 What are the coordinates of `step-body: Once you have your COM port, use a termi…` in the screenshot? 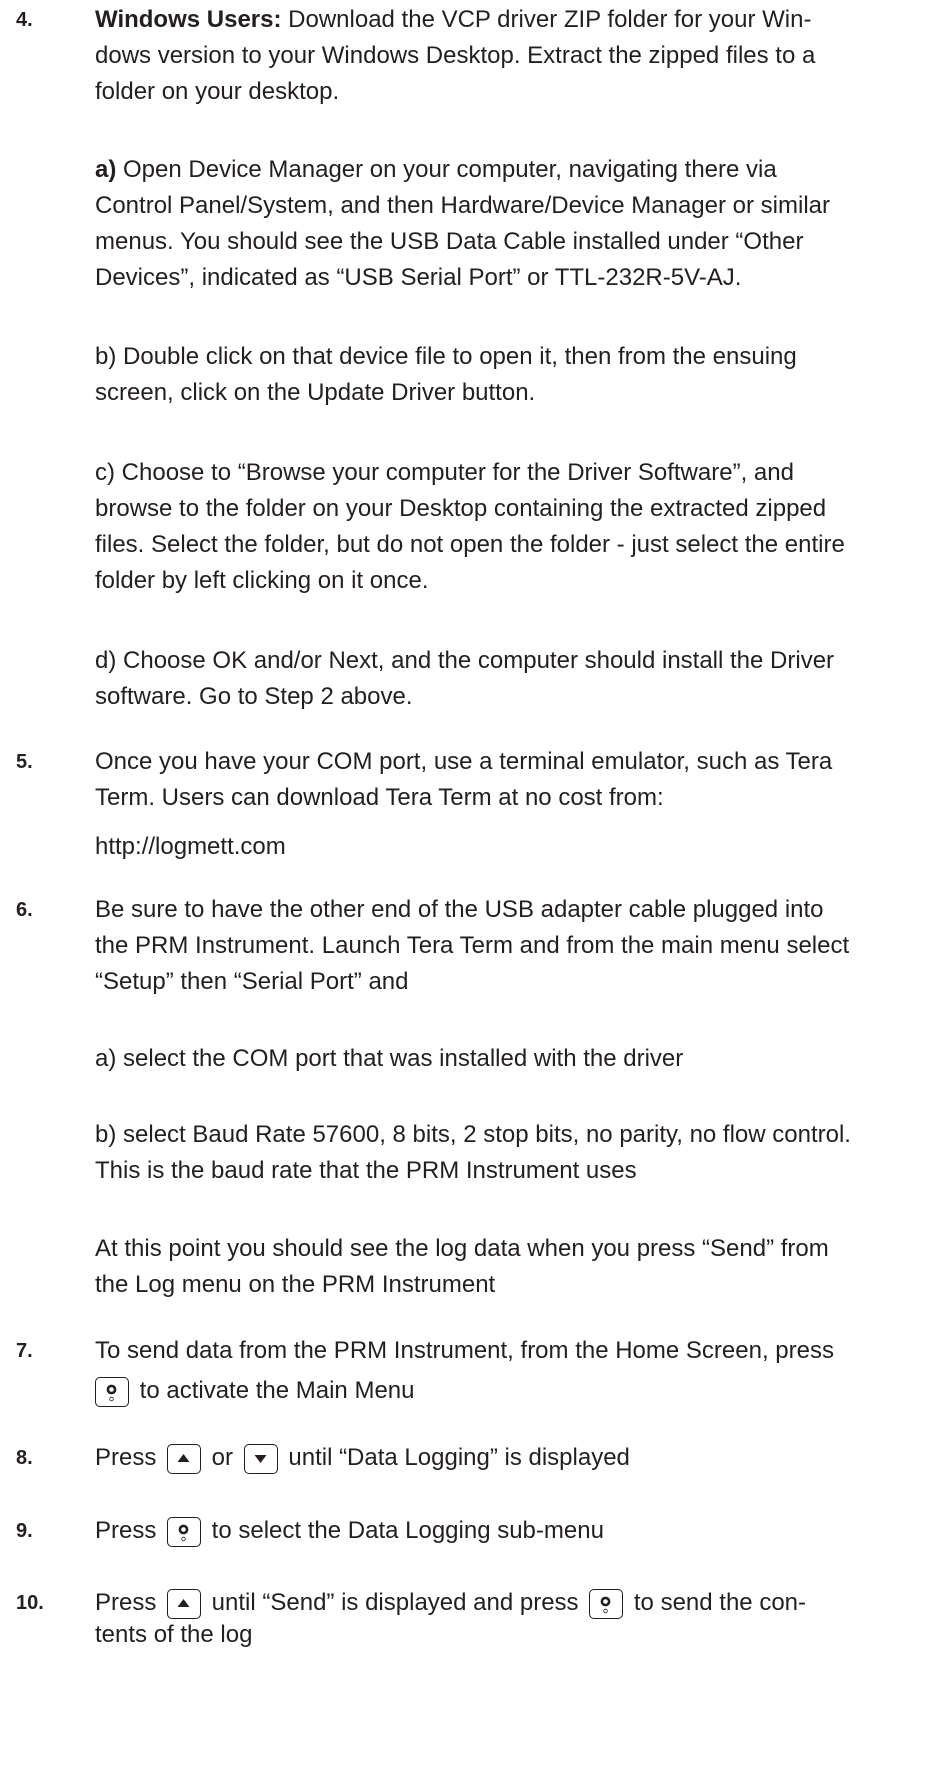 It's located at (516, 780).